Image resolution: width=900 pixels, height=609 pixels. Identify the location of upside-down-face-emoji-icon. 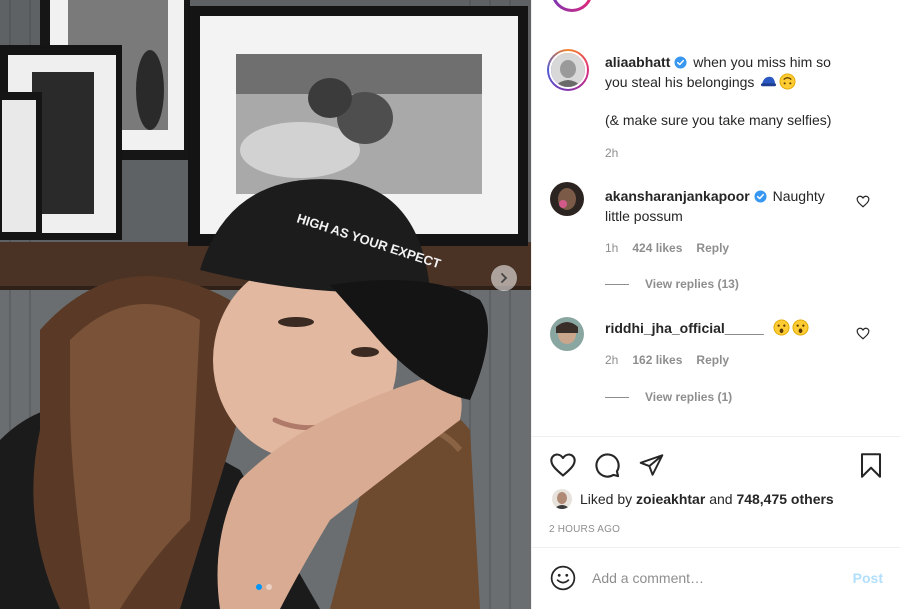
(787, 81).